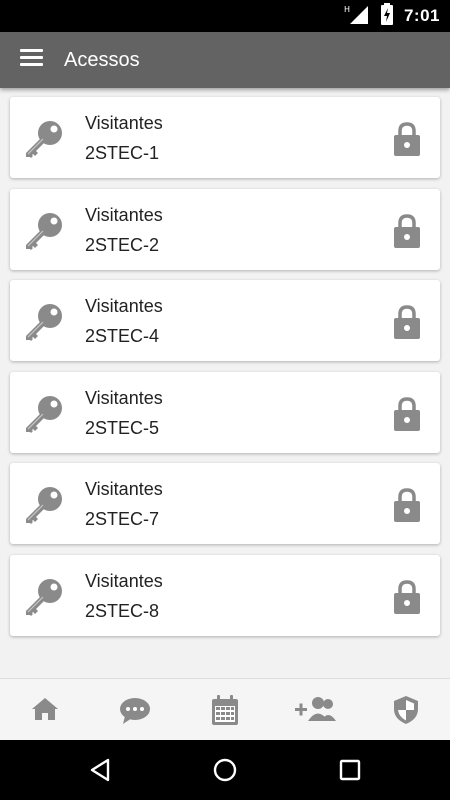  I want to click on svg-text: H, so click(347, 9).